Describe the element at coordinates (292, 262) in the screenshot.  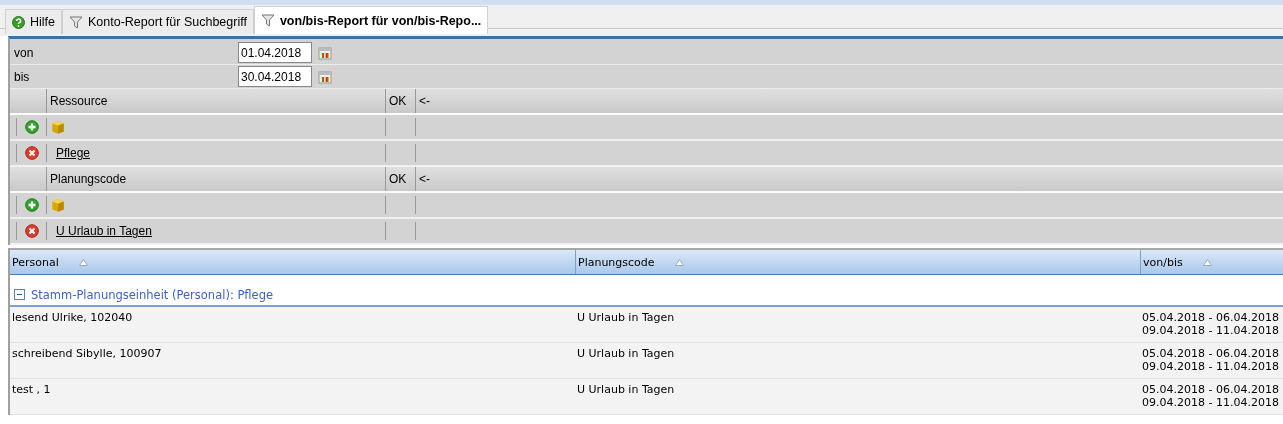
I see `column-header: Personal` at that location.